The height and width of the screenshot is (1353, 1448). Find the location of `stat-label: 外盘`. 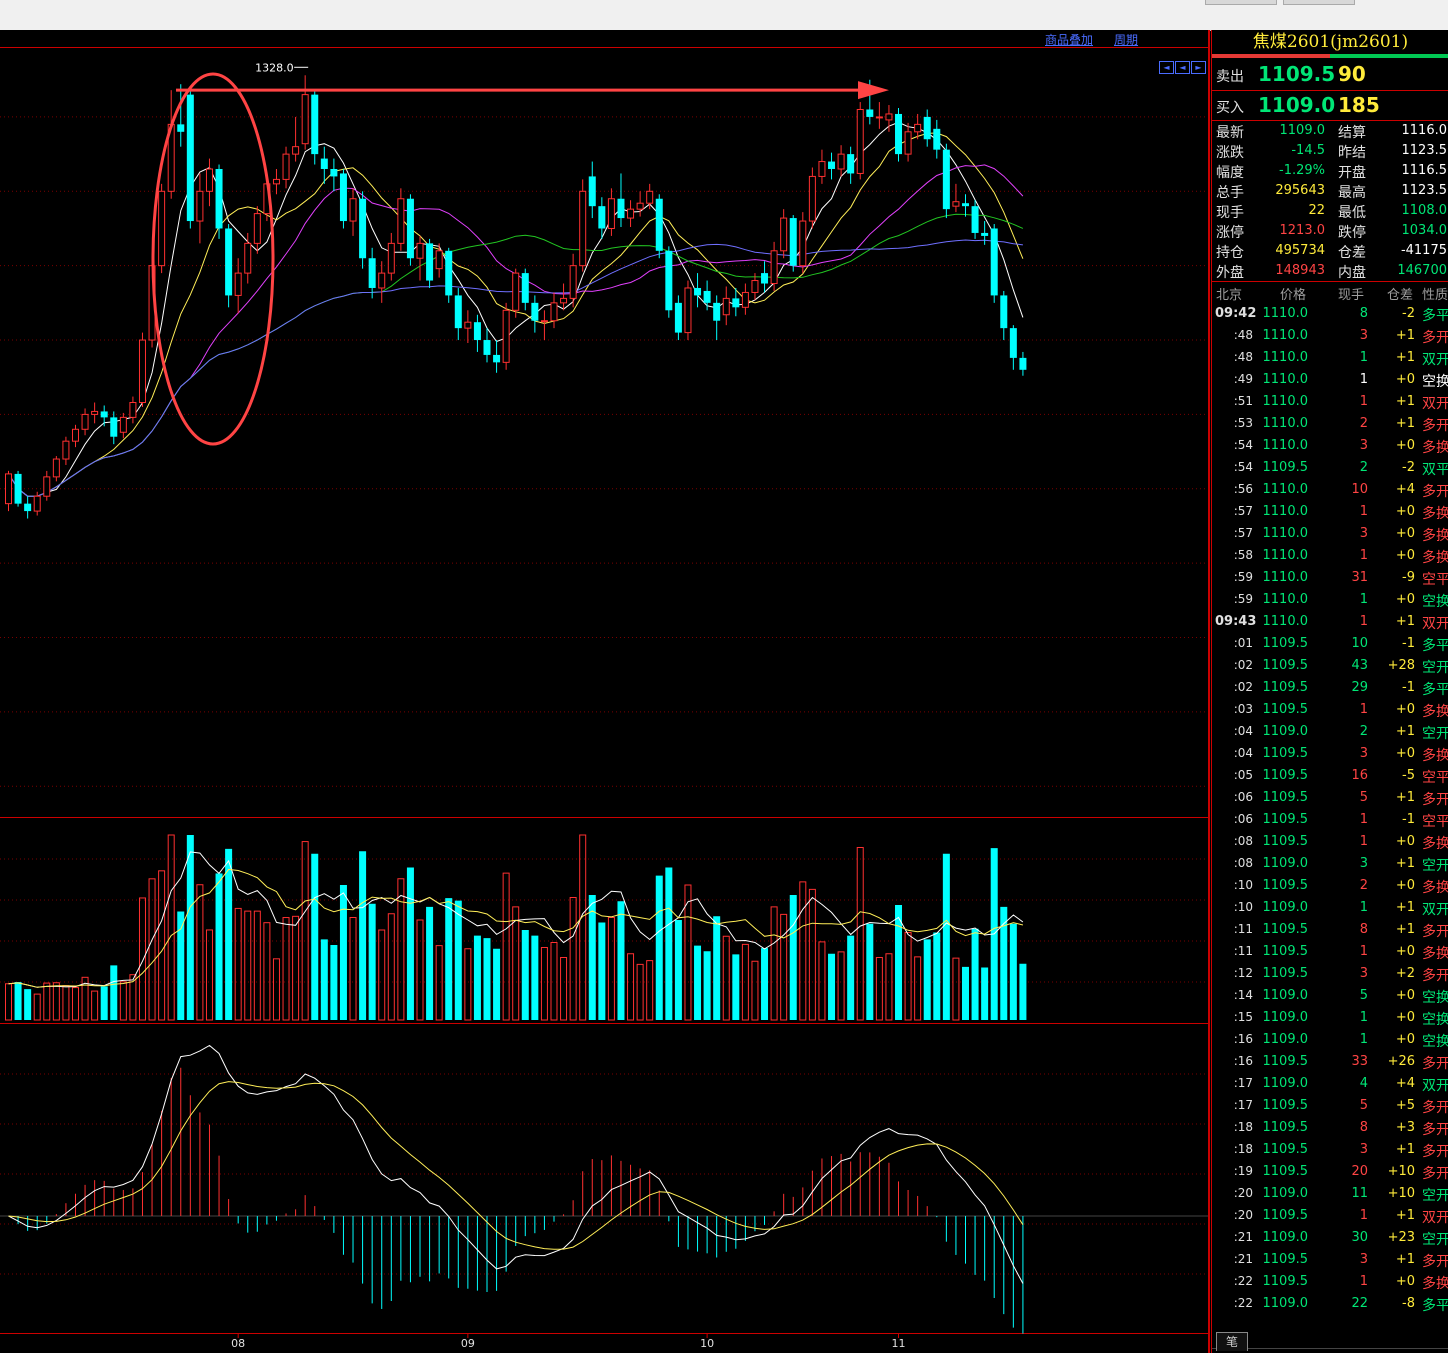

stat-label: 外盘 is located at coordinates (1230, 273).